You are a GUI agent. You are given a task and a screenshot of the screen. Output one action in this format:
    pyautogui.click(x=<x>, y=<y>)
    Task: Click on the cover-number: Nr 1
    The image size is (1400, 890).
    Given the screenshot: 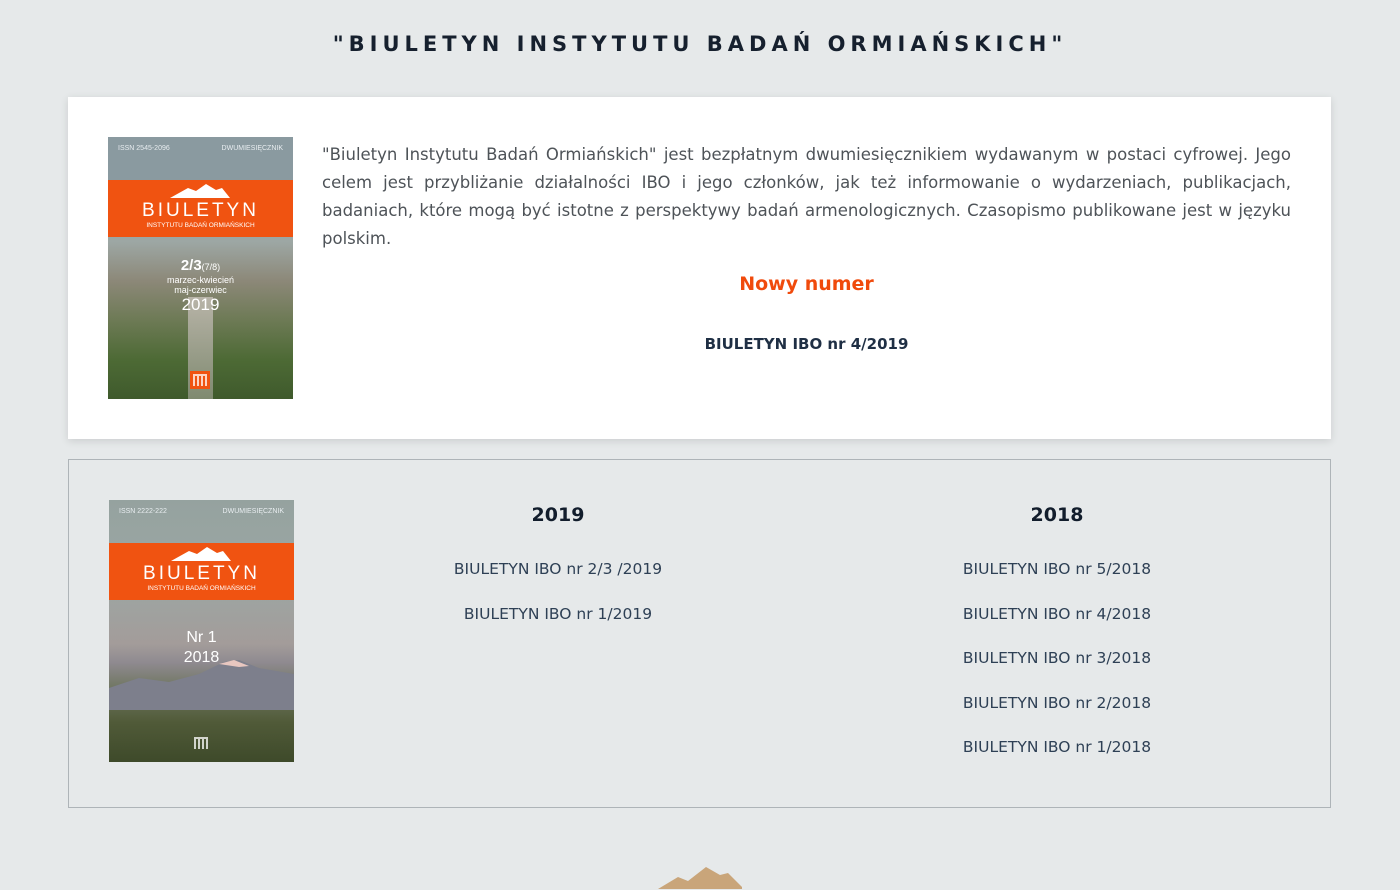 What is the action you would take?
    pyautogui.click(x=201, y=637)
    